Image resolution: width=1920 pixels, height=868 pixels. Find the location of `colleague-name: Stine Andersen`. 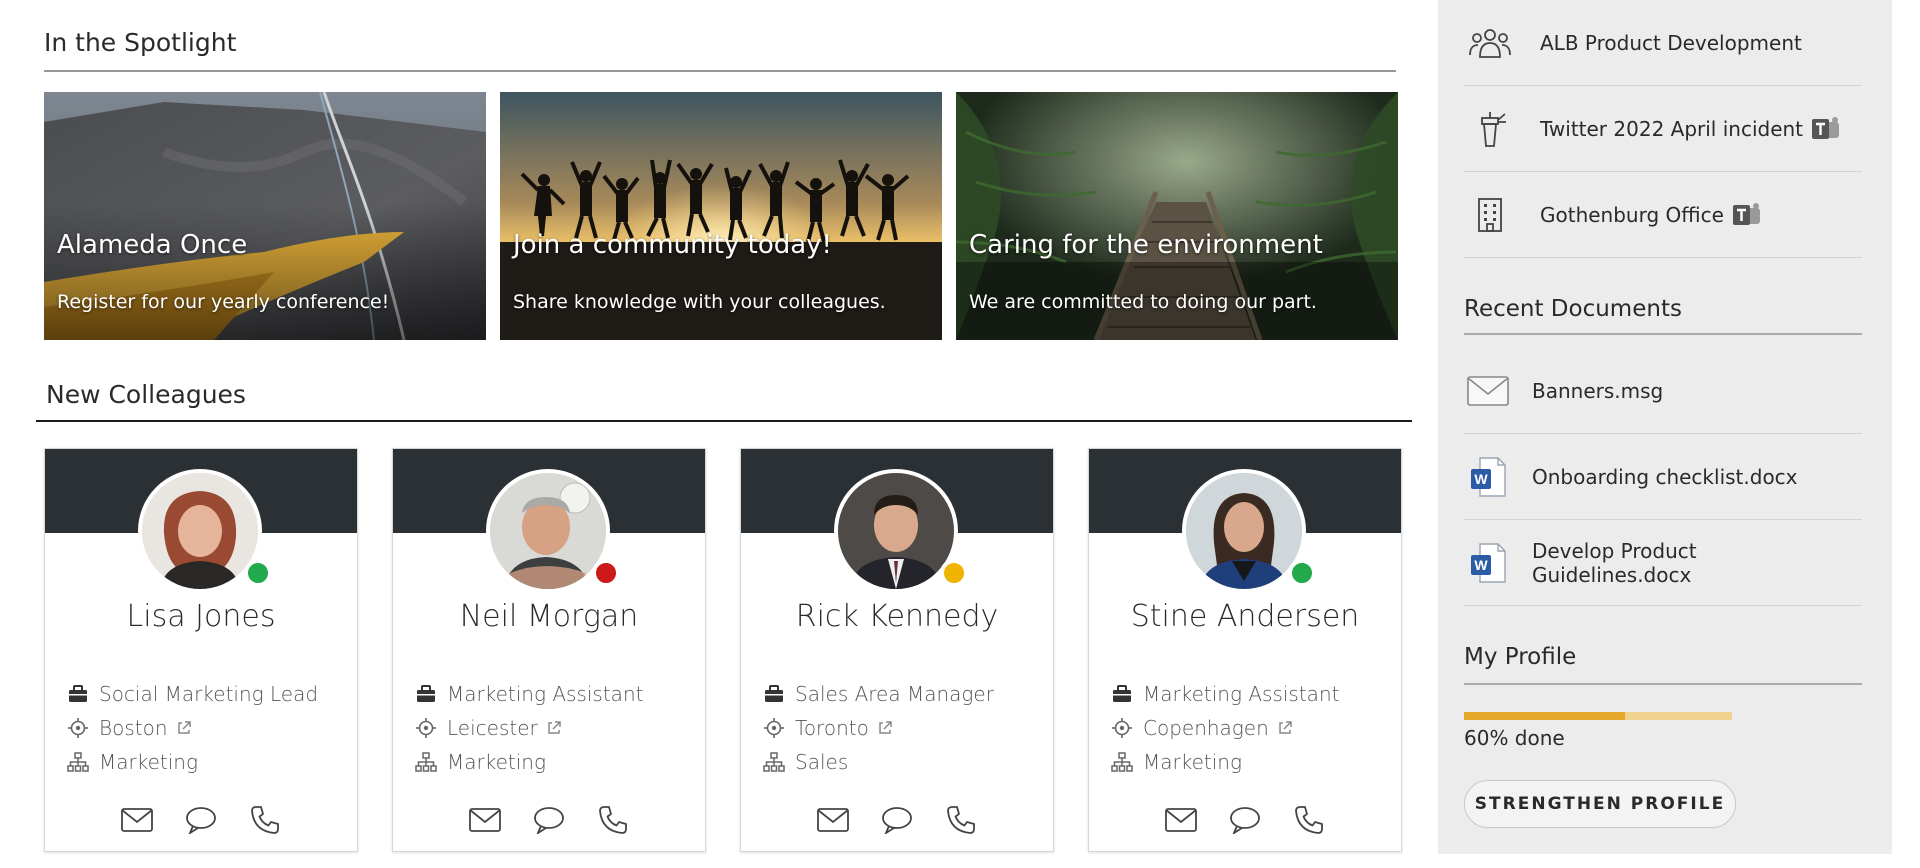

colleague-name: Stine Andersen is located at coordinates (1245, 616).